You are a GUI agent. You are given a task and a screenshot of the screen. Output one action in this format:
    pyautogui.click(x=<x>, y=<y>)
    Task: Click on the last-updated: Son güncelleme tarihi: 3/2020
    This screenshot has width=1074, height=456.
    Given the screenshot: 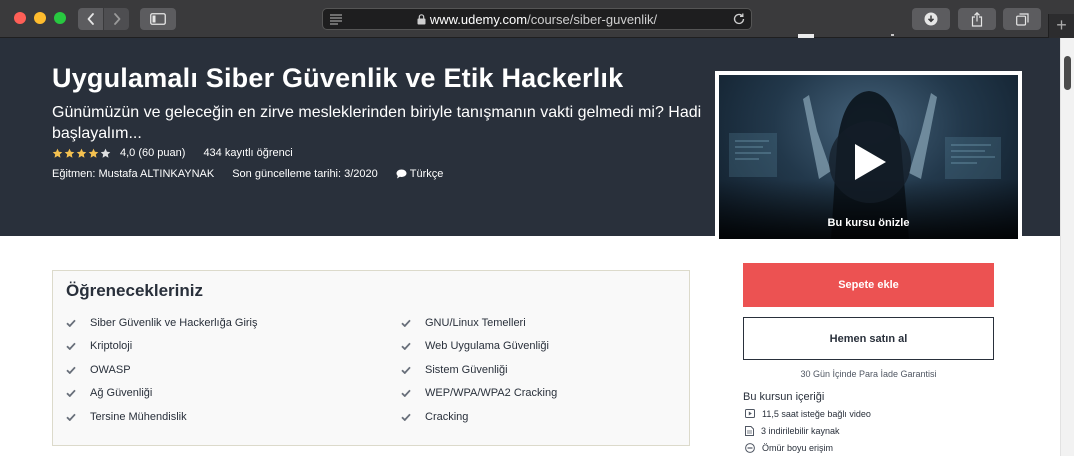 What is the action you would take?
    pyautogui.click(x=305, y=174)
    